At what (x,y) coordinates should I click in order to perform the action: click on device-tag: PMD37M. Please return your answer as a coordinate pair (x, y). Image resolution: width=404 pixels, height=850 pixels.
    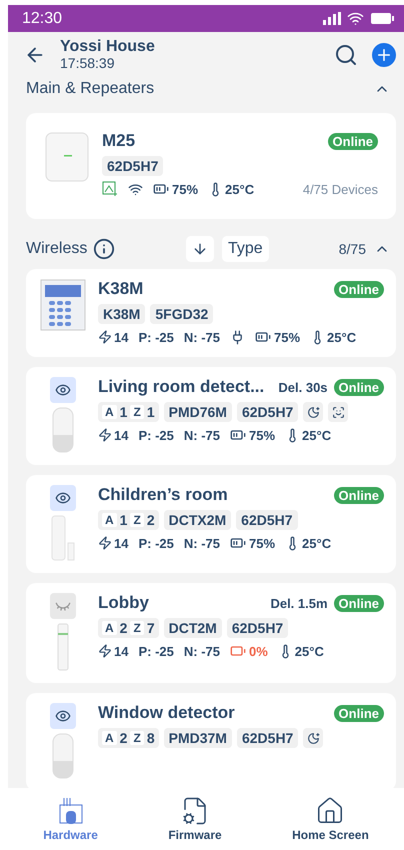
    Looking at the image, I should click on (198, 738).